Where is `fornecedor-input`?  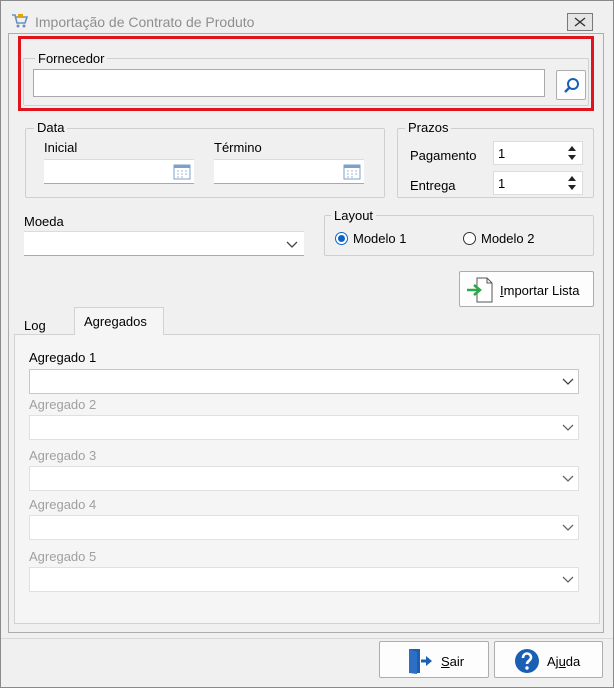 fornecedor-input is located at coordinates (289, 83).